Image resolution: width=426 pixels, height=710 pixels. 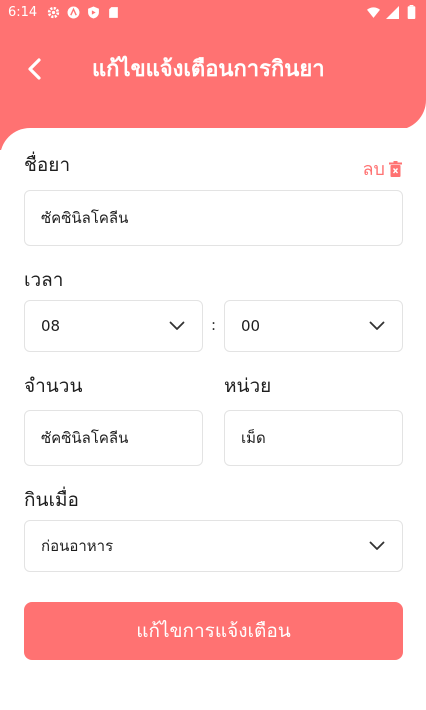 What do you see at coordinates (395, 168) in the screenshot?
I see `trash-icon` at bounding box center [395, 168].